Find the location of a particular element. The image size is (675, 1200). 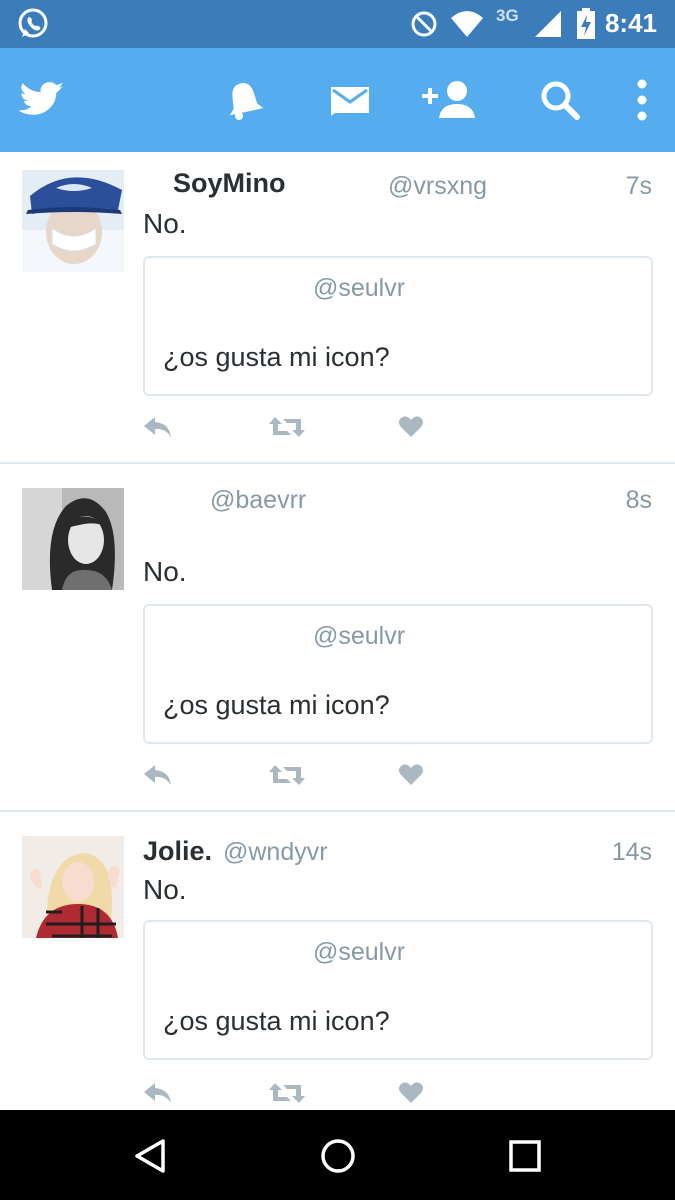

messages-button is located at coordinates (350, 100).